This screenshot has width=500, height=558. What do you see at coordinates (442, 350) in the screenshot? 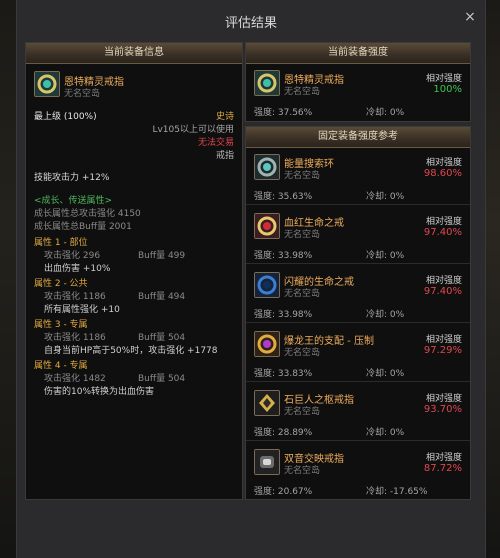
I see `relative-strength-value: 97.29%` at bounding box center [442, 350].